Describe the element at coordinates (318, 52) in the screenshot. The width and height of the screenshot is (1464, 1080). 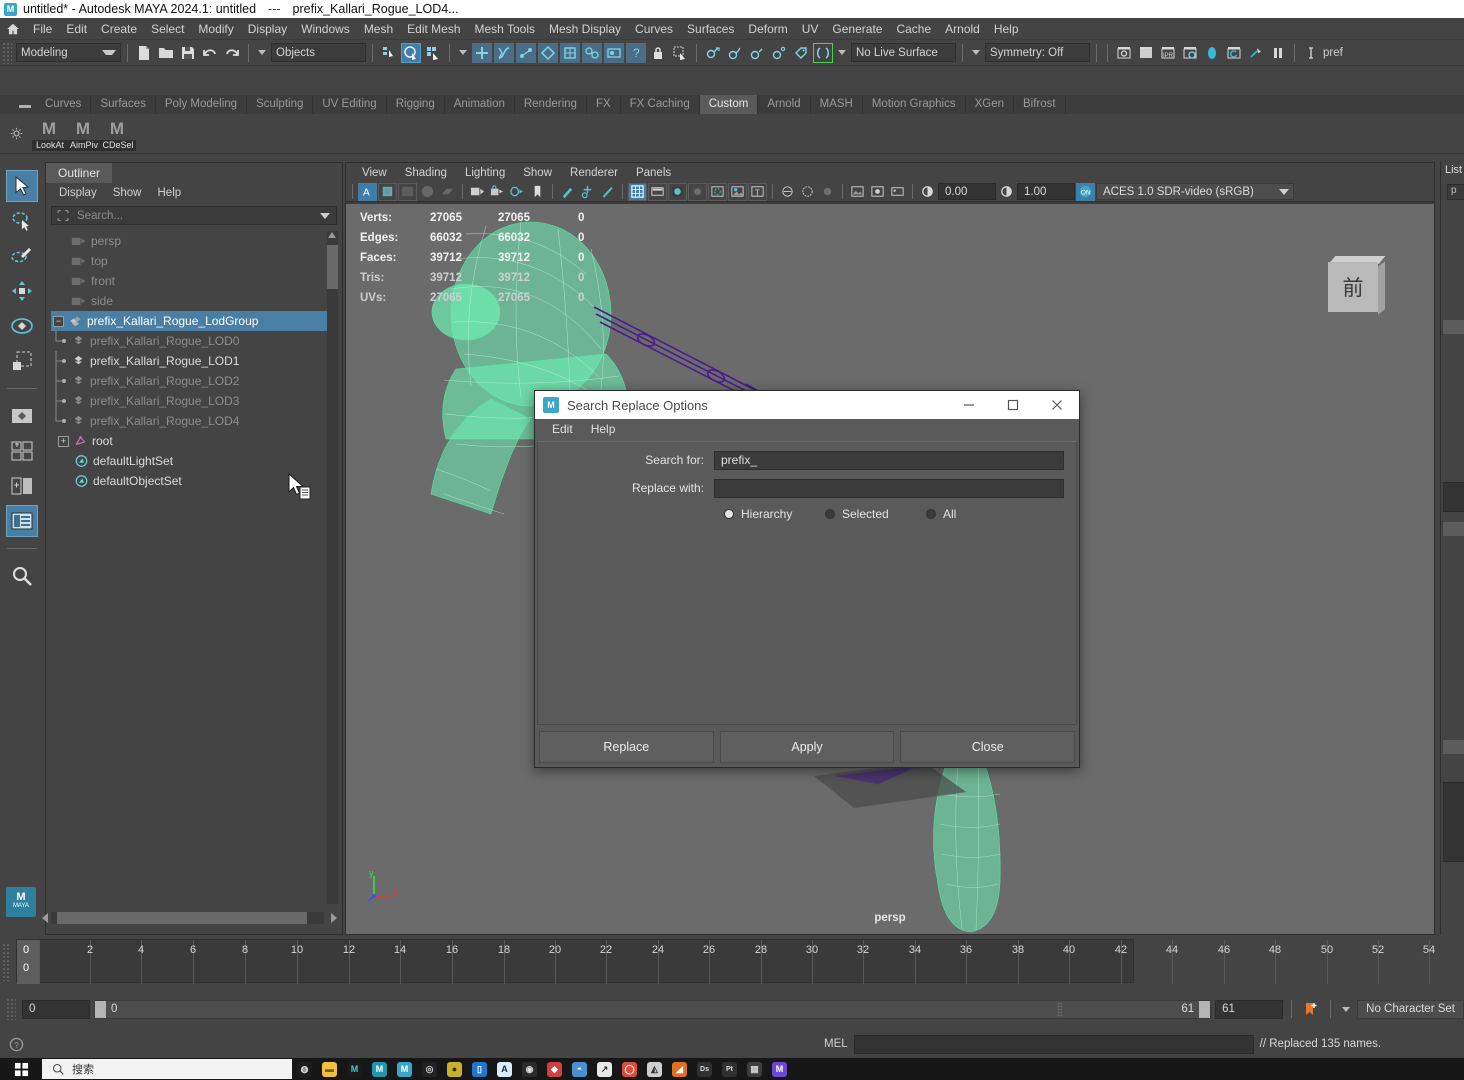
I see `selection-mask-selector: Objects` at that location.